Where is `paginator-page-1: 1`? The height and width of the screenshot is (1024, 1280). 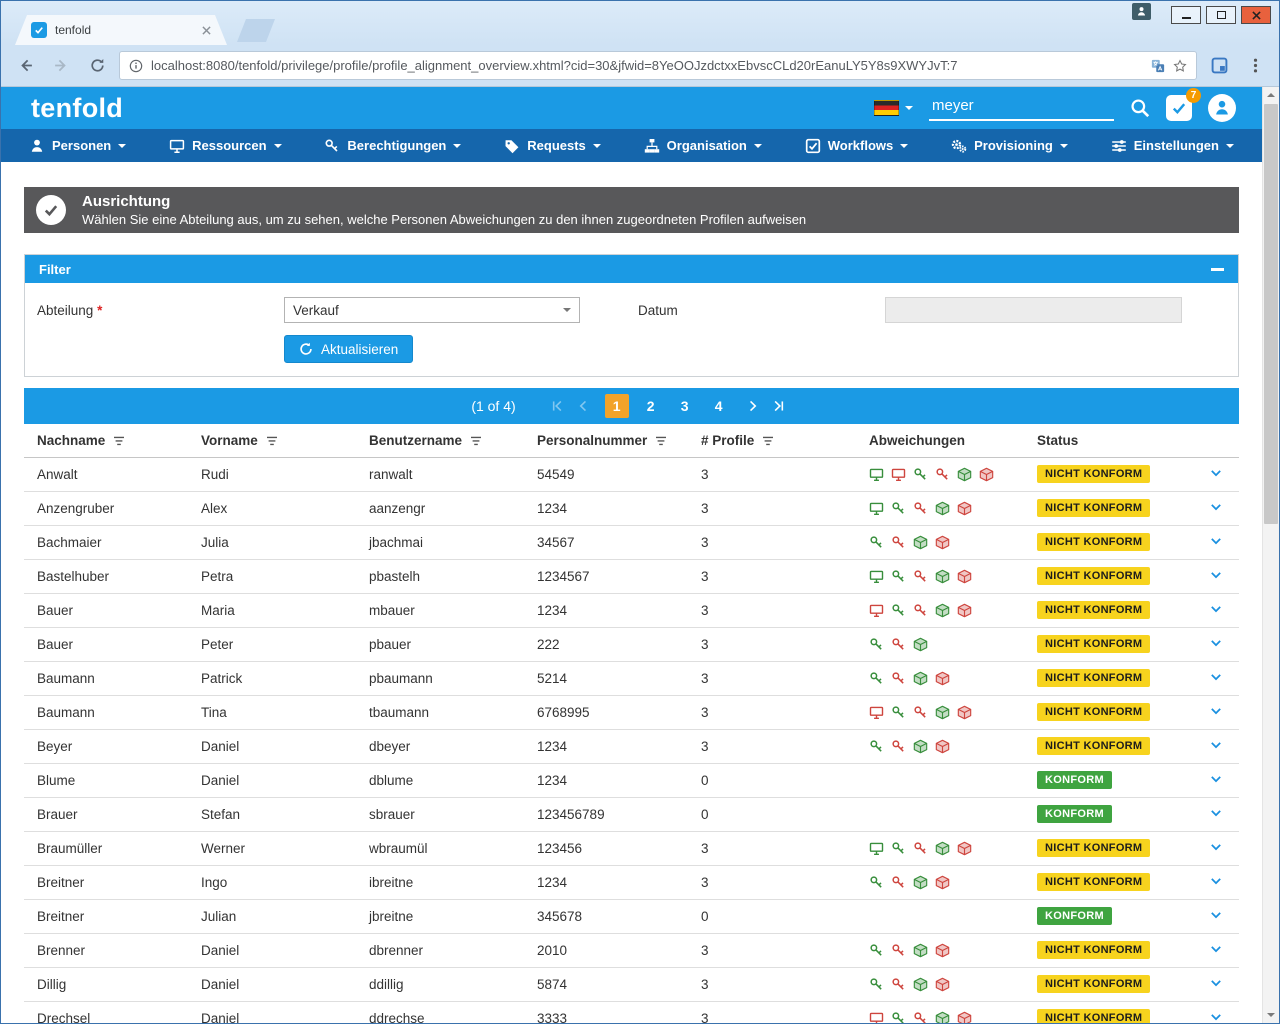
paginator-page-1: 1 is located at coordinates (616, 406).